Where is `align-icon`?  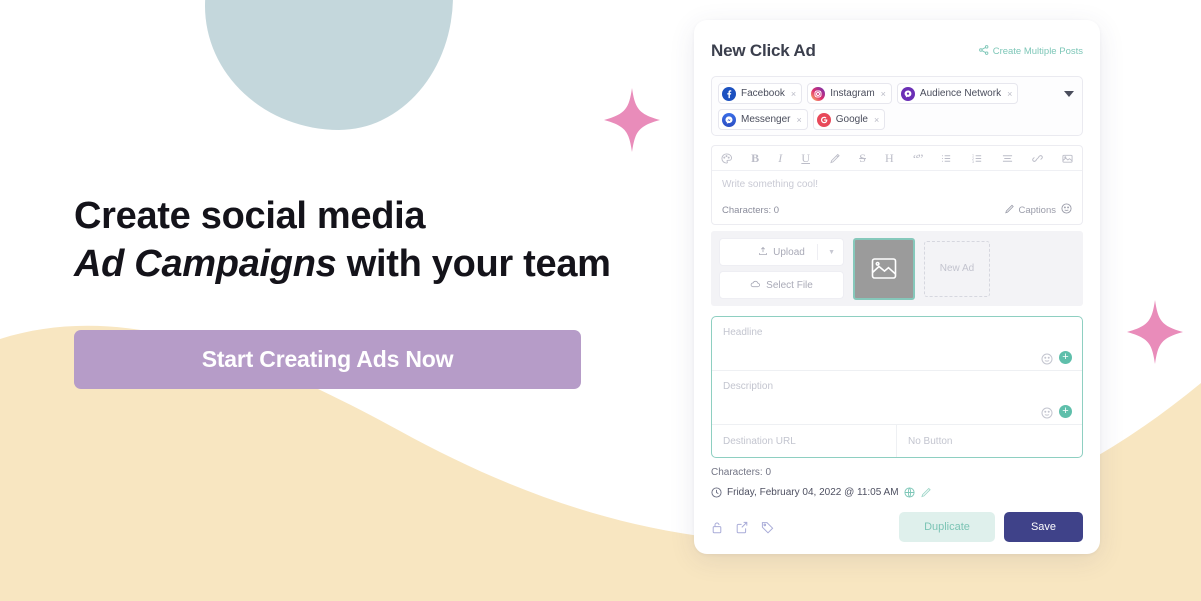
align-icon is located at coordinates (1007, 158).